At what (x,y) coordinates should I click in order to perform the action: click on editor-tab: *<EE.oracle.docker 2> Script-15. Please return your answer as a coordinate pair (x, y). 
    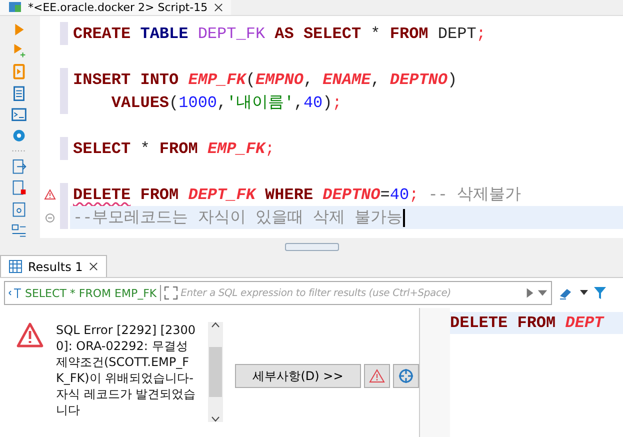
    Looking at the image, I should click on (115, 7).